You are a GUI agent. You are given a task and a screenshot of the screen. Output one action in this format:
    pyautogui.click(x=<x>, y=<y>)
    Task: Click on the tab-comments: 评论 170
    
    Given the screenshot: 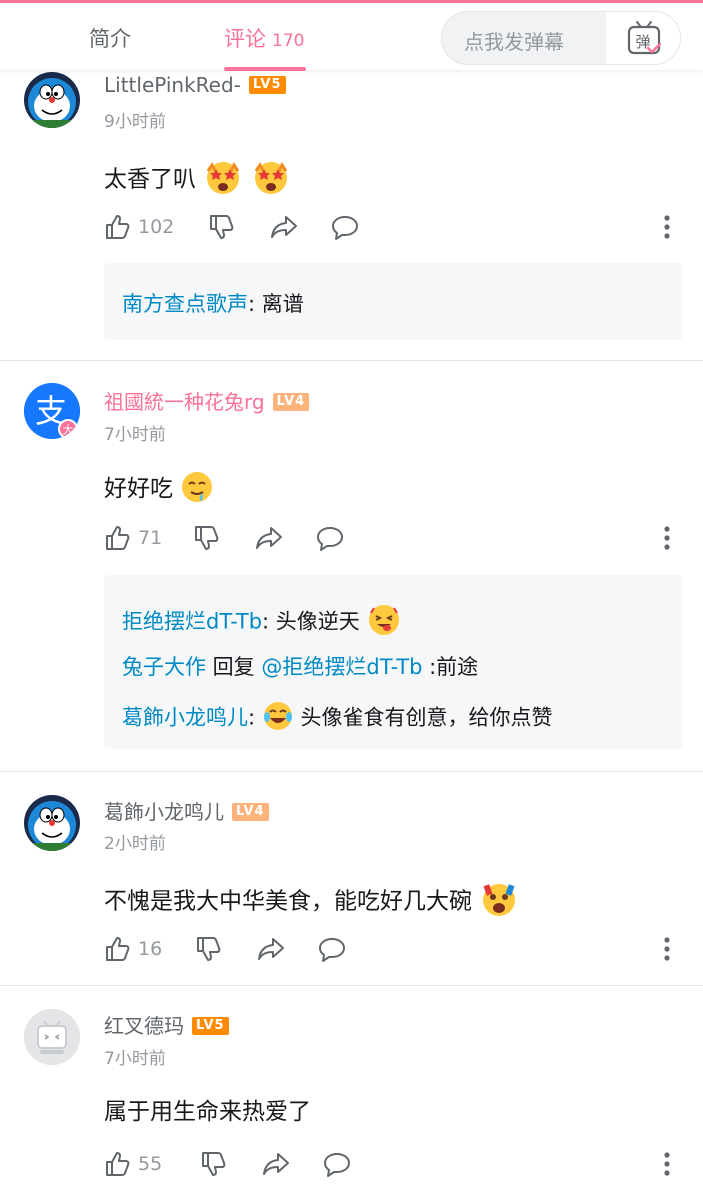 What is the action you would take?
    pyautogui.click(x=264, y=38)
    